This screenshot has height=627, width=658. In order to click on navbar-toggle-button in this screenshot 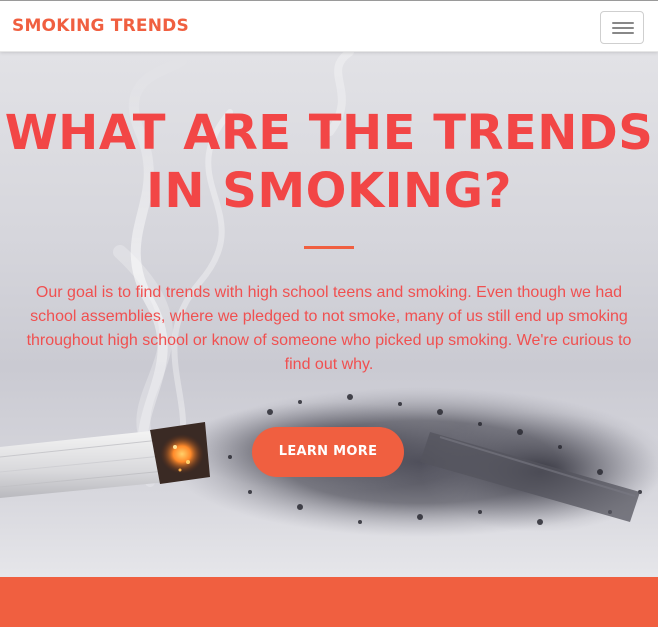, I will do `click(622, 27)`.